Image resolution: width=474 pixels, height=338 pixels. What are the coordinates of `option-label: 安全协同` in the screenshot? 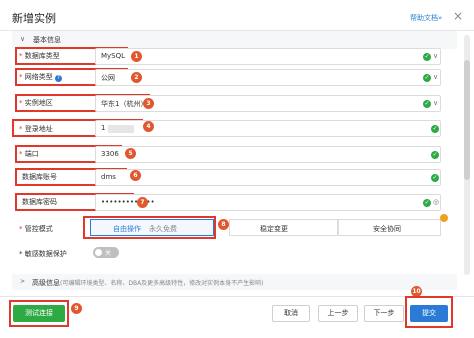 It's located at (387, 229).